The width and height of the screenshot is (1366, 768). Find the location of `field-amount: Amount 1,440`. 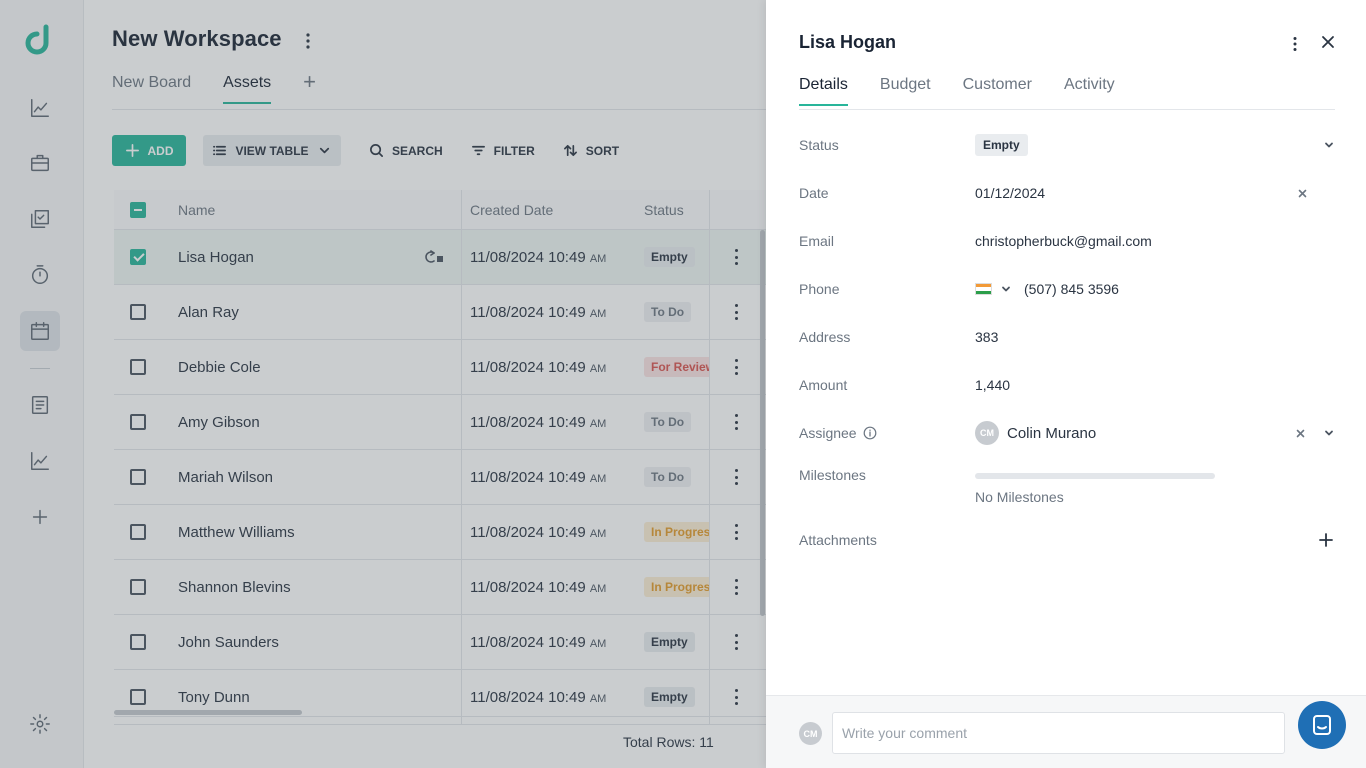

field-amount: Amount 1,440 is located at coordinates (1067, 385).